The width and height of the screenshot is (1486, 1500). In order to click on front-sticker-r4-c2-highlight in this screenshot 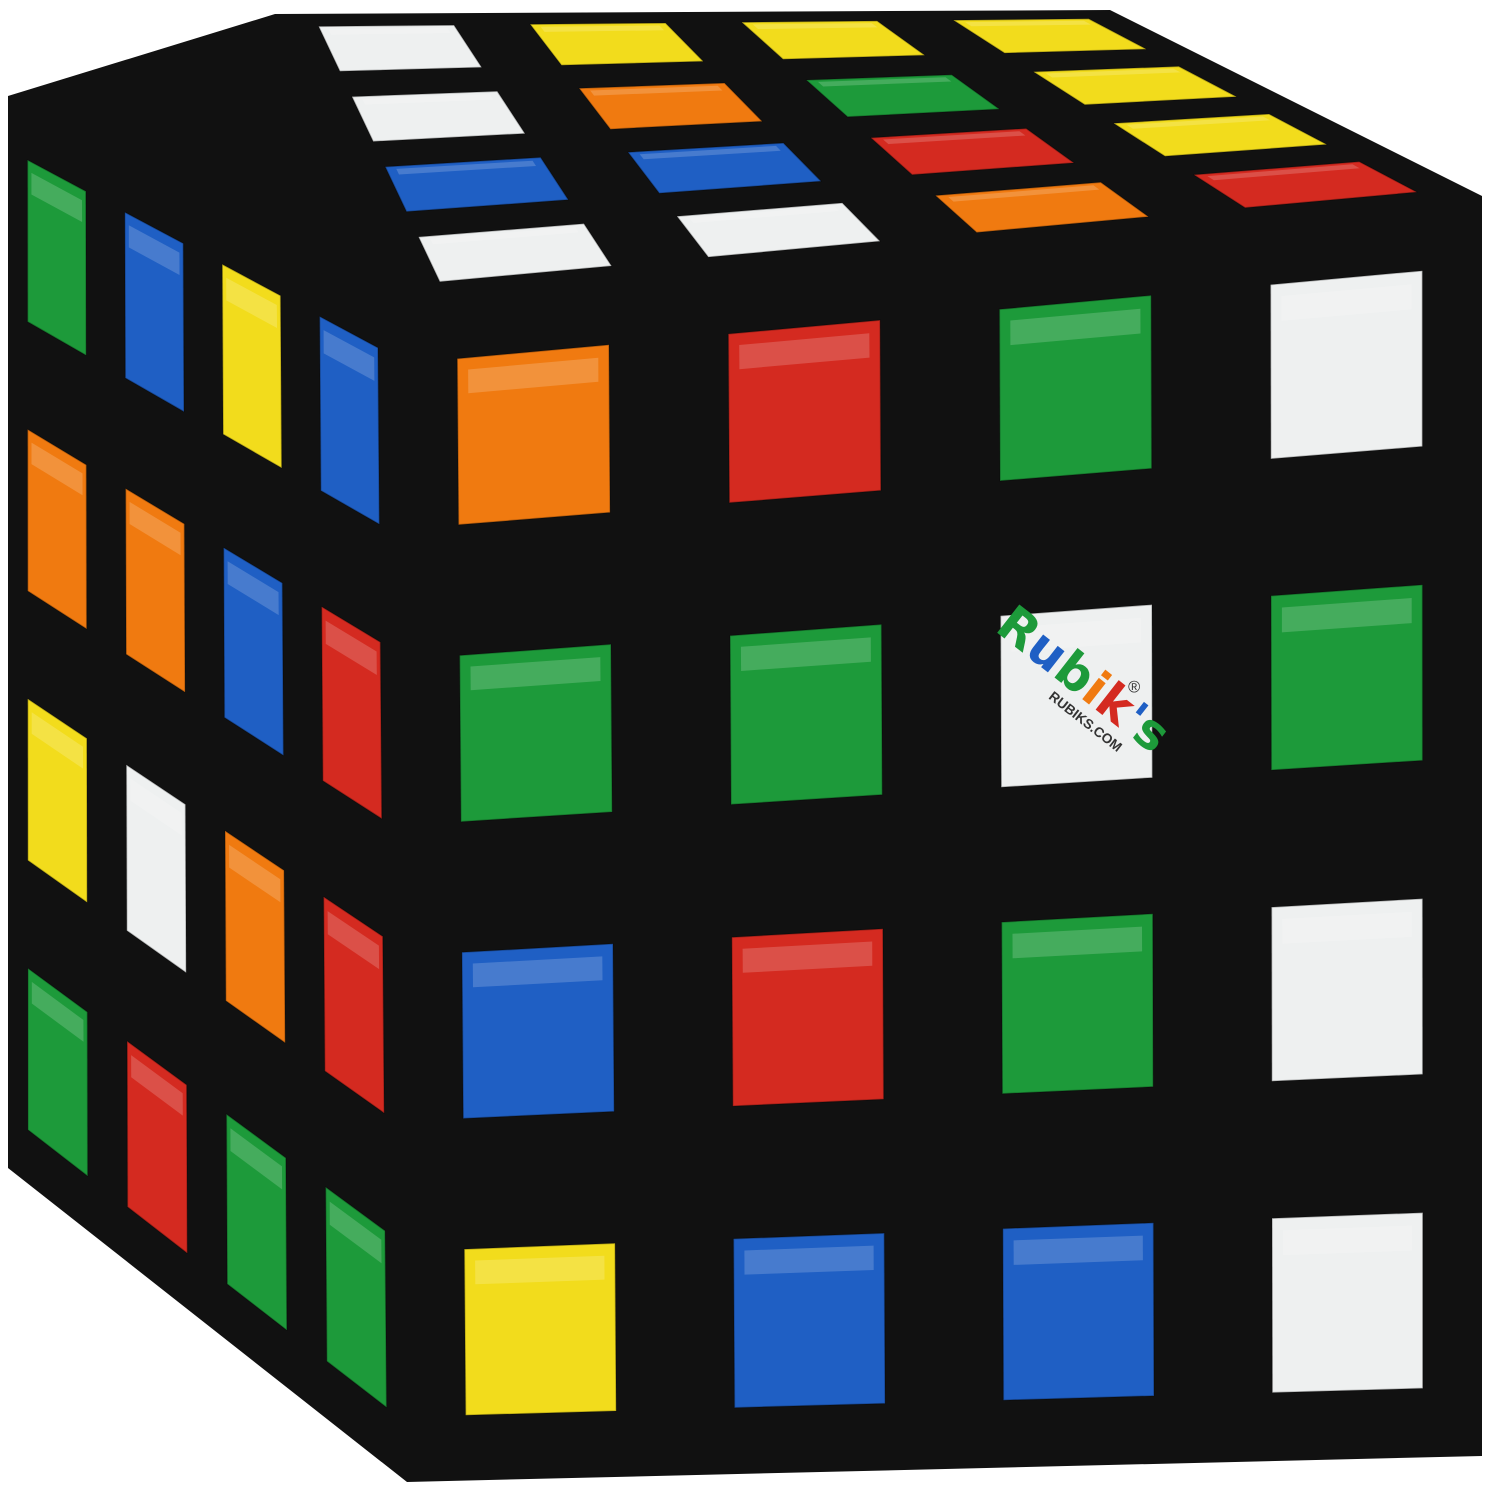, I will do `click(809, 1260)`.